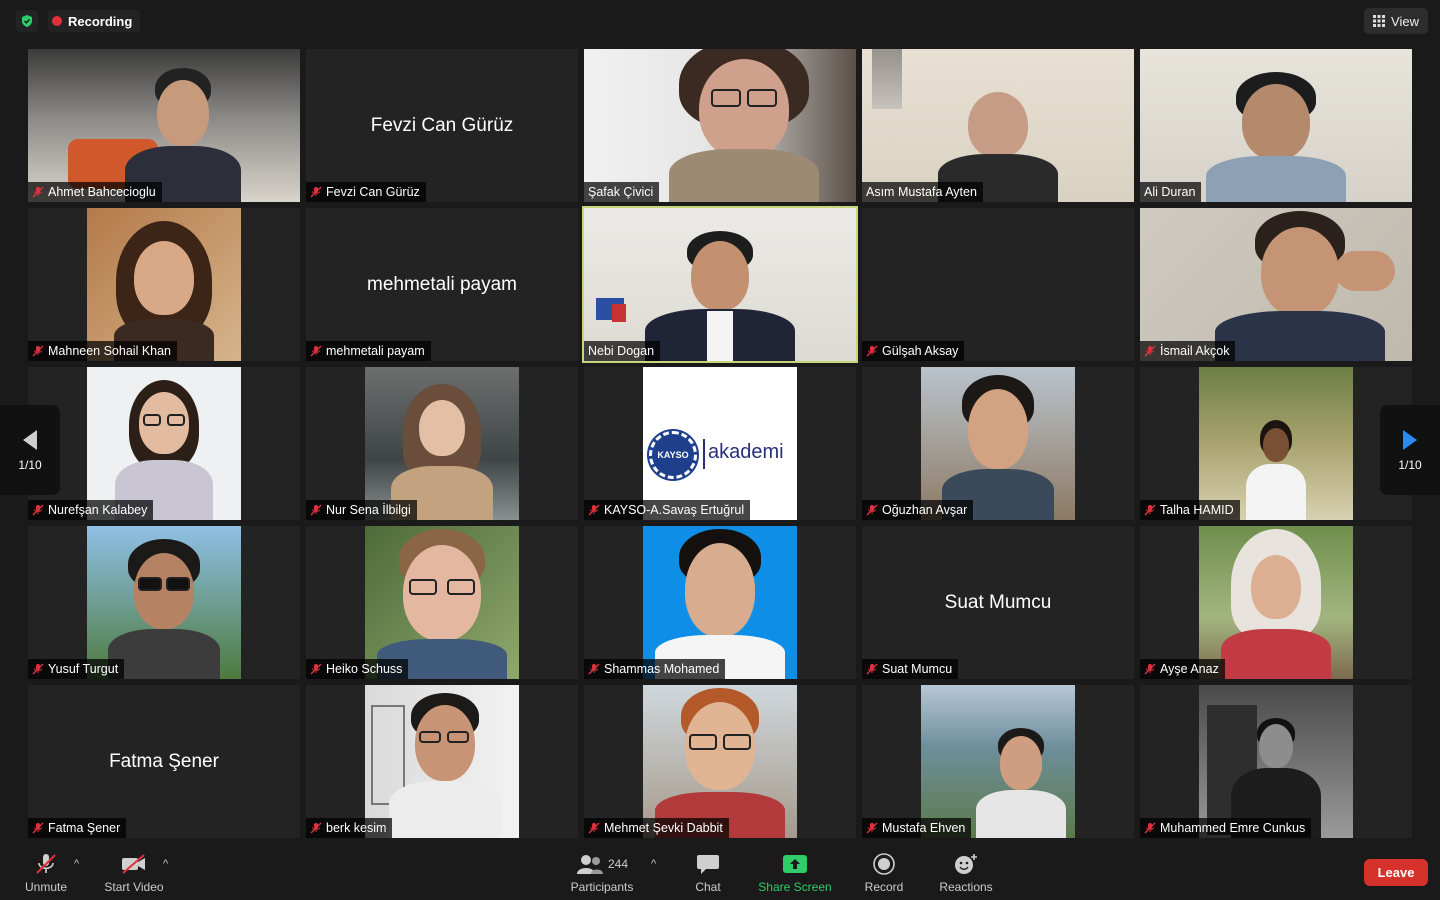  What do you see at coordinates (373, 192) in the screenshot?
I see `participant-name: Fevzi Can Gürüz` at bounding box center [373, 192].